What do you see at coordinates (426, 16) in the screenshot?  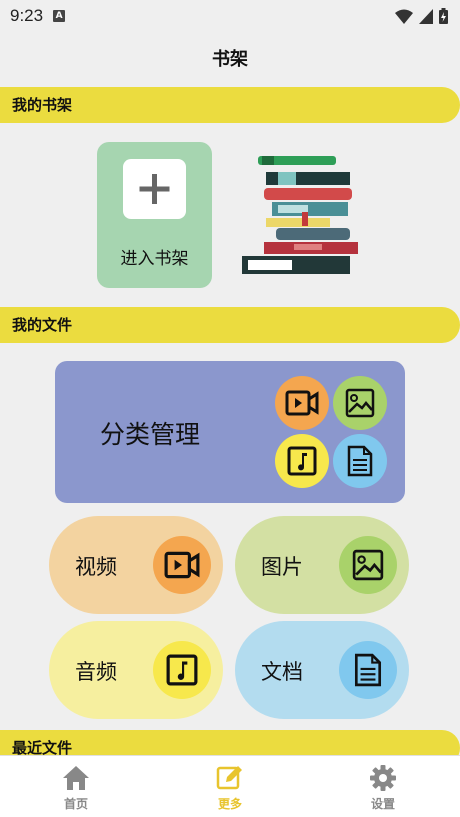 I see `signal-icon` at bounding box center [426, 16].